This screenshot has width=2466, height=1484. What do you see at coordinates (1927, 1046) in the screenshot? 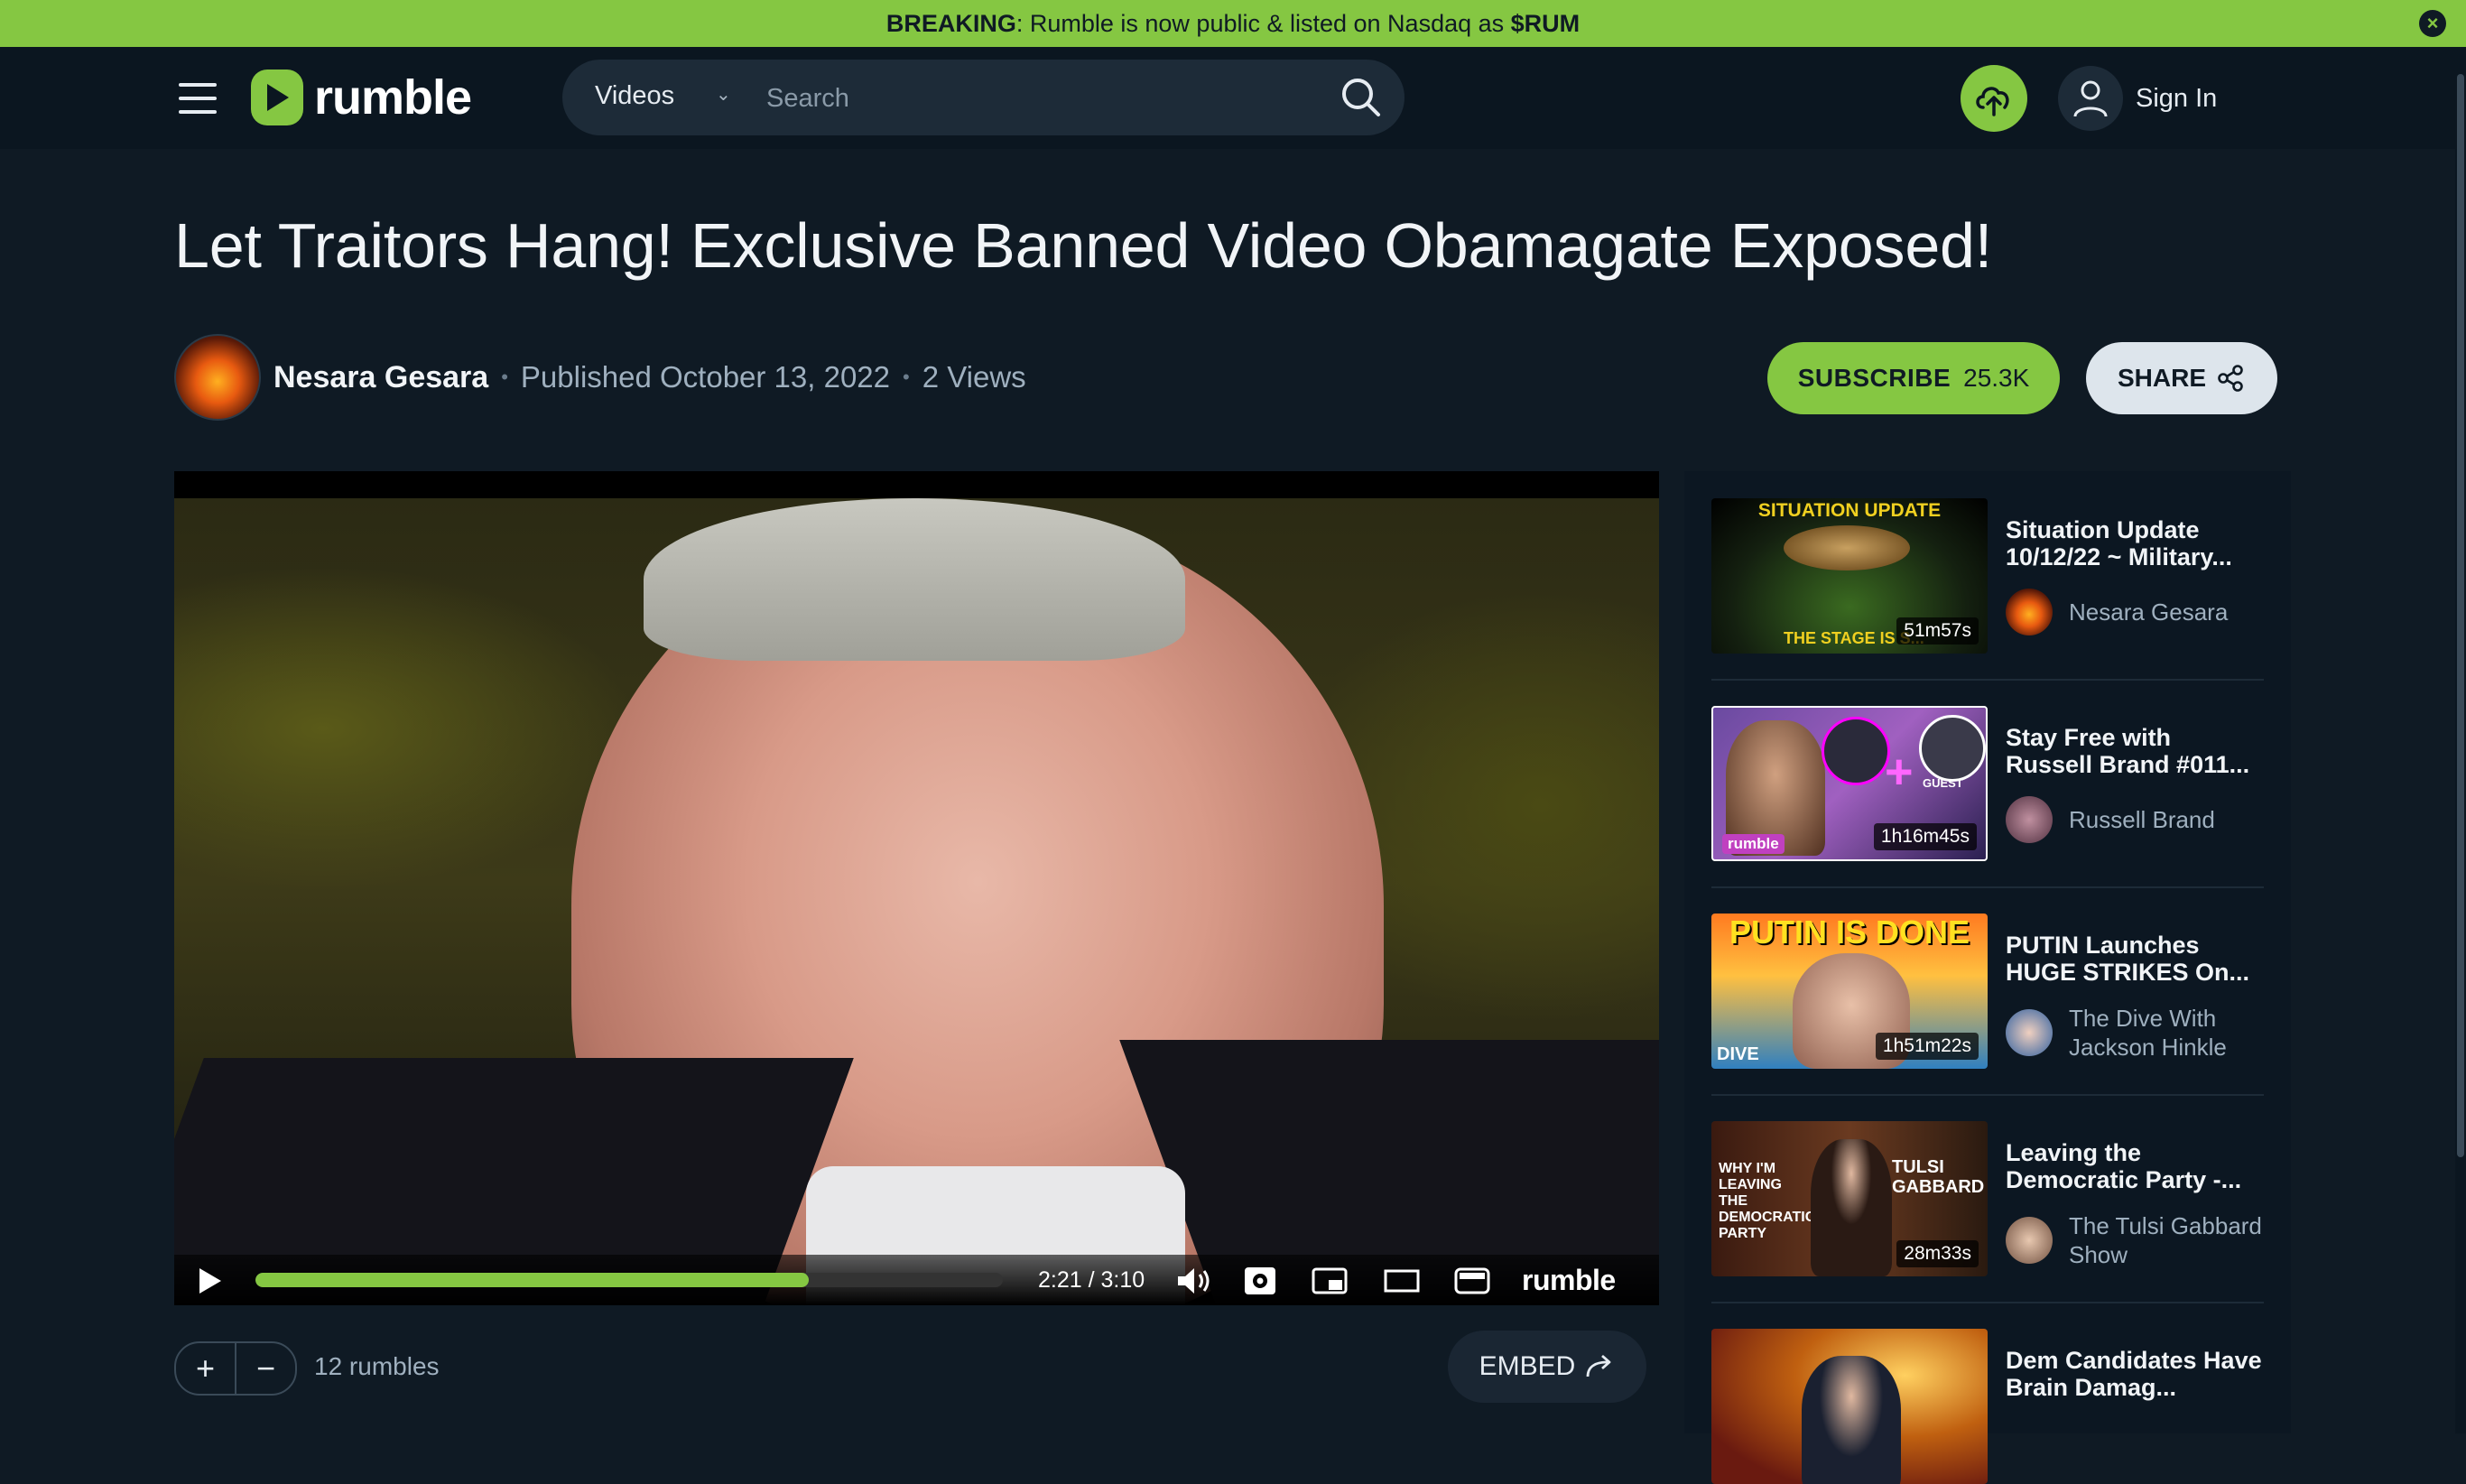
I see `video-duration: 1h51m22s` at bounding box center [1927, 1046].